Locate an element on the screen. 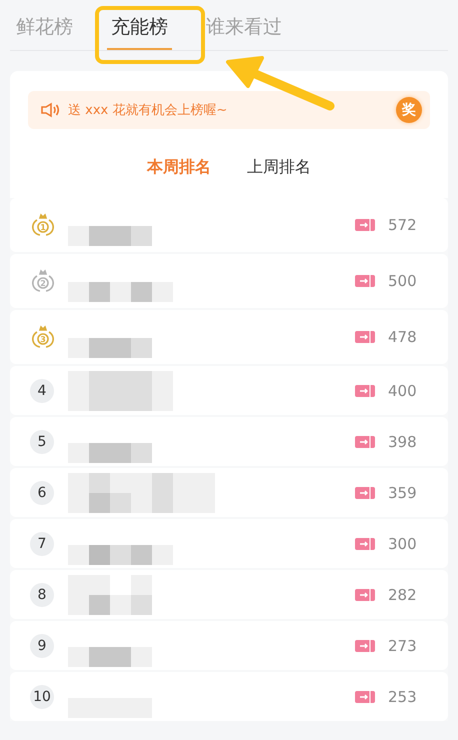 The image size is (458, 740). score: 300 is located at coordinates (403, 543).